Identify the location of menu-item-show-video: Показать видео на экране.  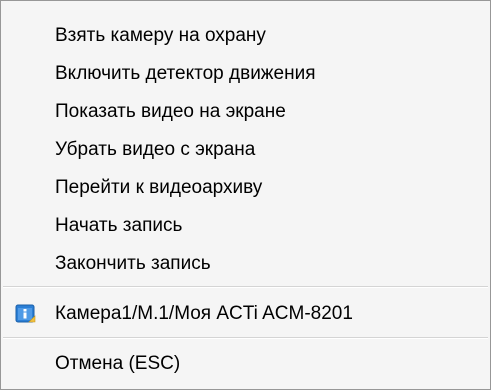
(245, 112).